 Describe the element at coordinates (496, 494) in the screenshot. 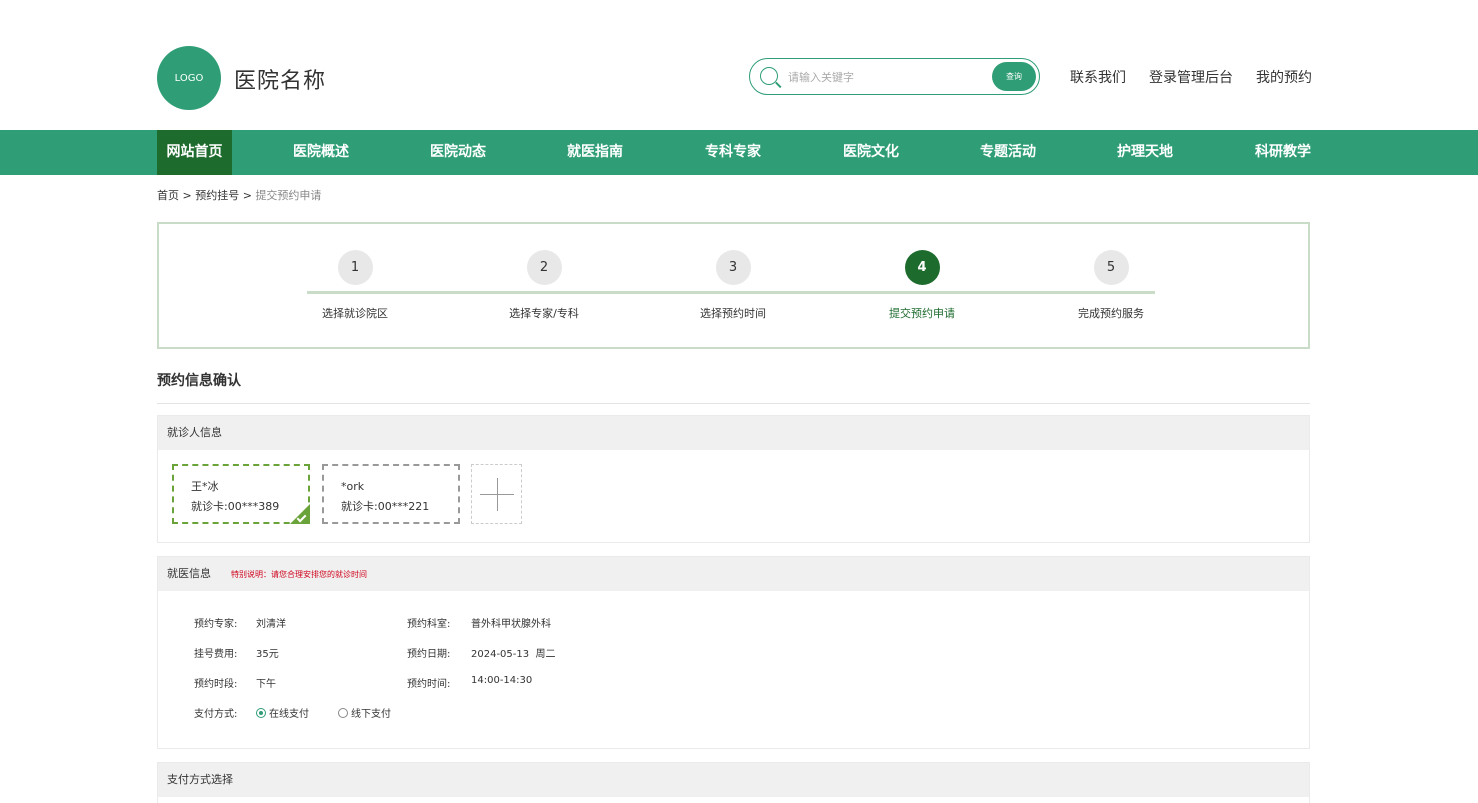

I see `add-patient-icon` at that location.